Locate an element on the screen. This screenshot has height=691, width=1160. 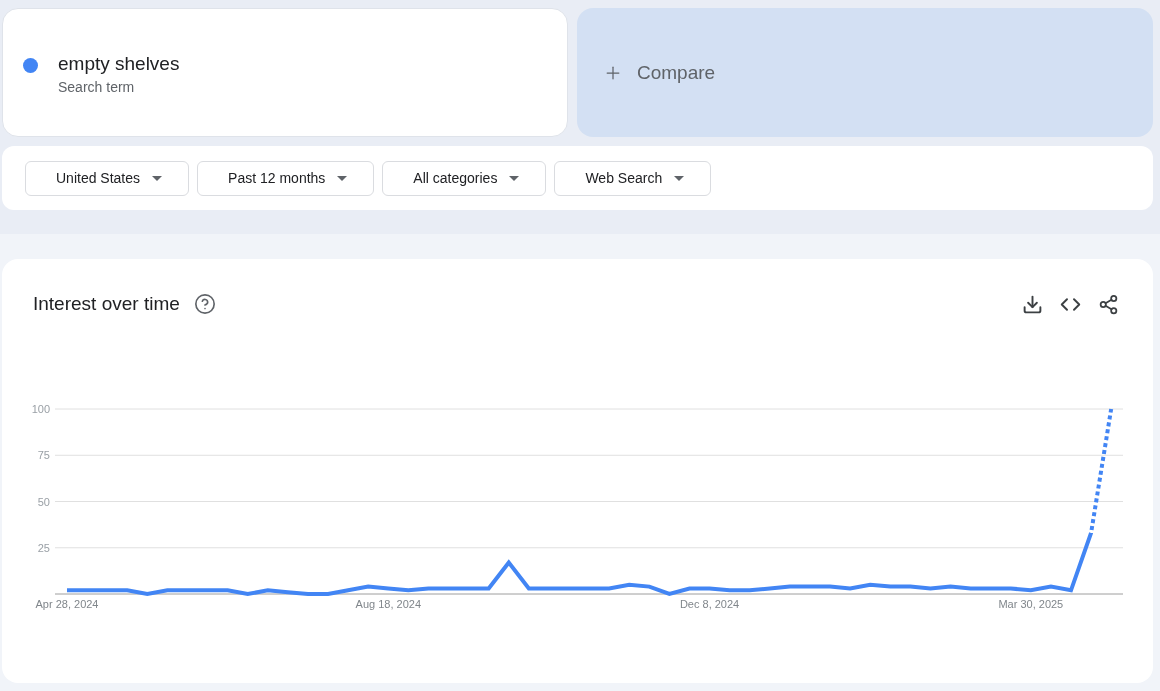
compare-button: Compare is located at coordinates (865, 72).